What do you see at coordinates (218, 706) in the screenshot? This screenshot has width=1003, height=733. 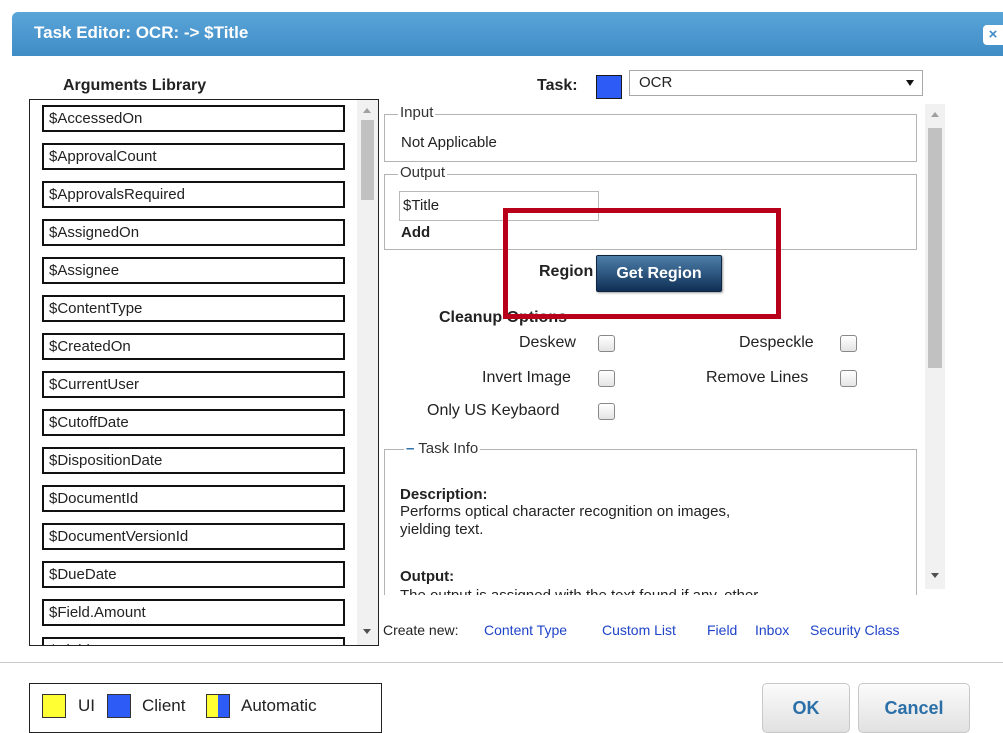 I see `automatic-swatch` at bounding box center [218, 706].